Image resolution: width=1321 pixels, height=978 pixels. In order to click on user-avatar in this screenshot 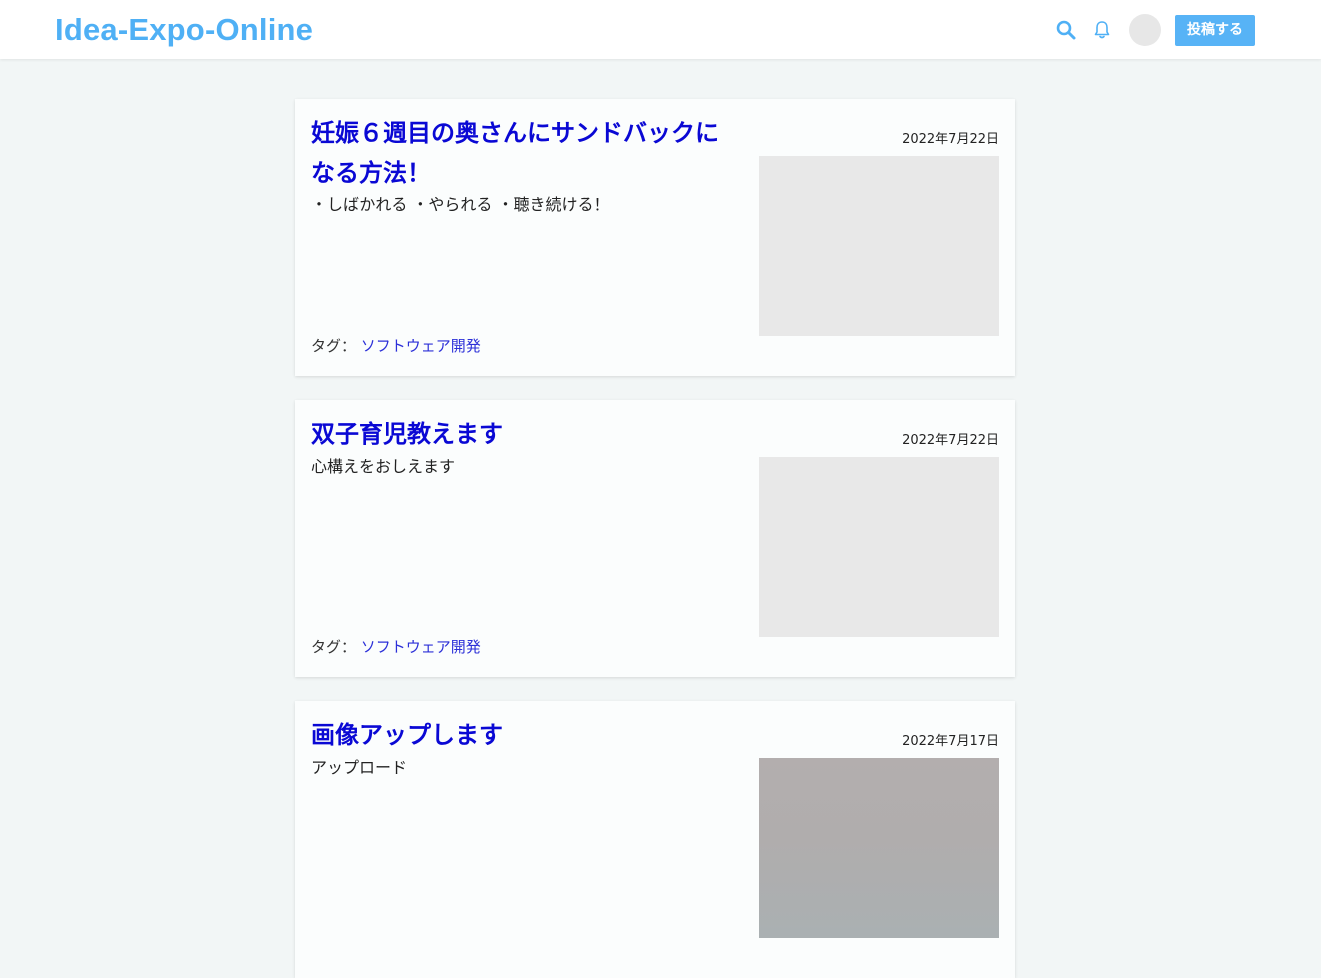, I will do `click(1145, 30)`.